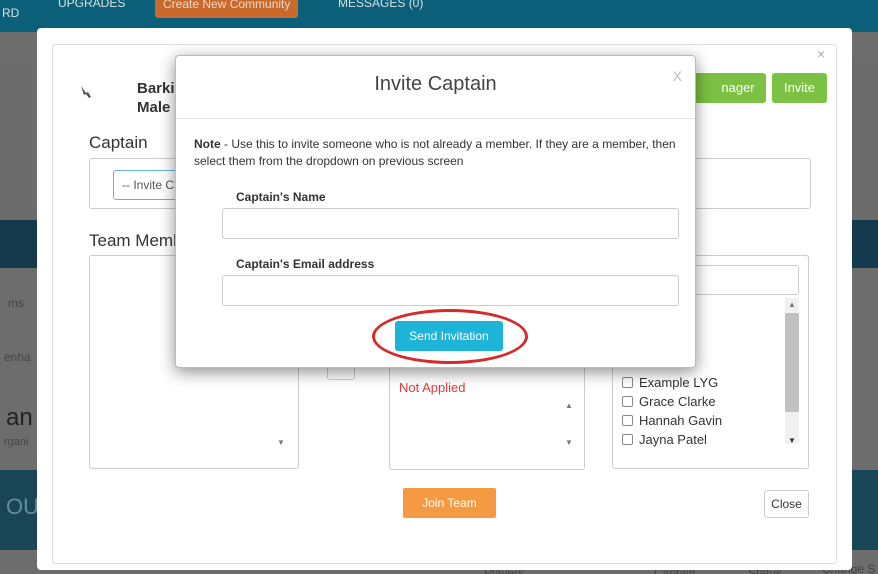 The image size is (878, 574). What do you see at coordinates (19, 417) in the screenshot?
I see `background-fragment: an` at bounding box center [19, 417].